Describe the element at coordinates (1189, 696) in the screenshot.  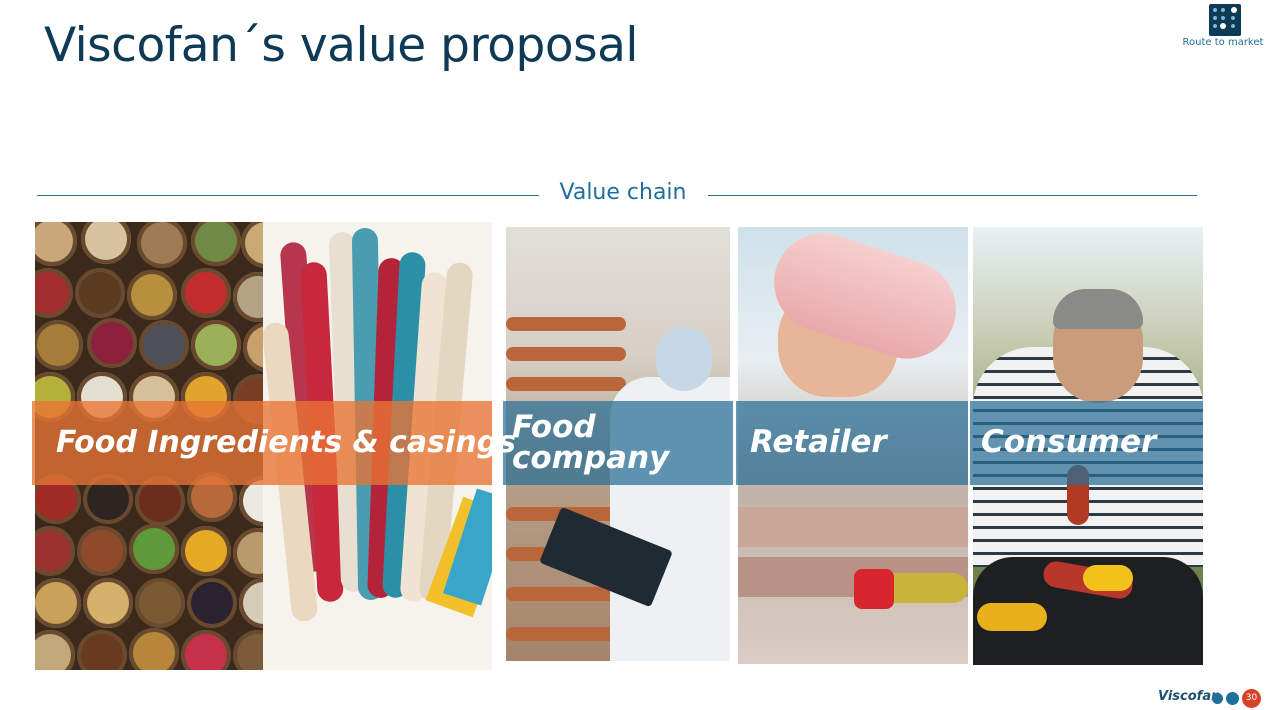
I see `viscofan-logo: Viscofan` at that location.